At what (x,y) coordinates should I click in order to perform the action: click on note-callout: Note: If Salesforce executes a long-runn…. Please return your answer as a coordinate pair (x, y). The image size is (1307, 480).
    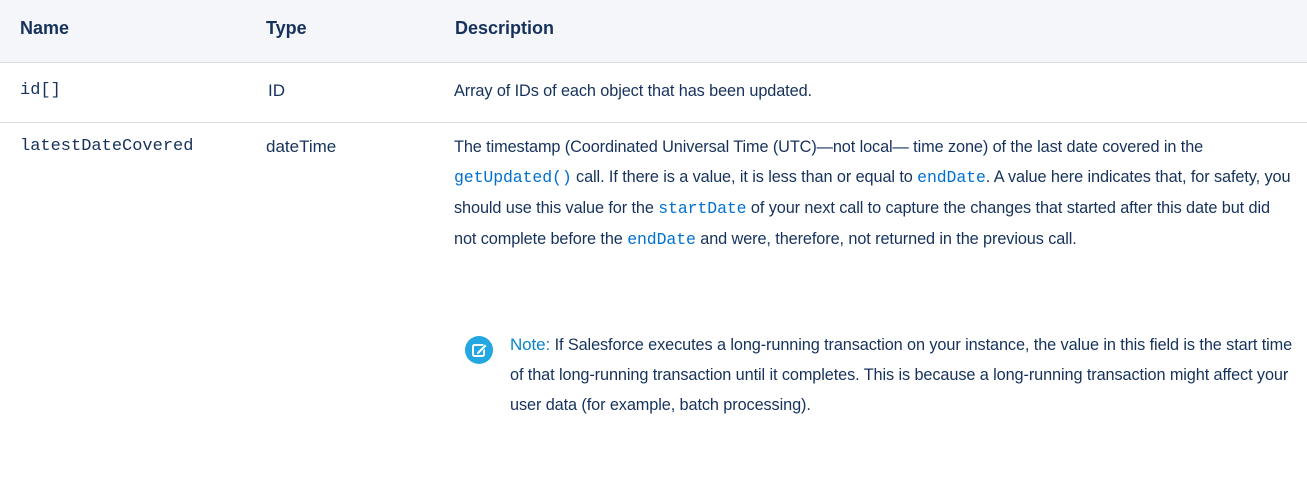
    Looking at the image, I should click on (905, 375).